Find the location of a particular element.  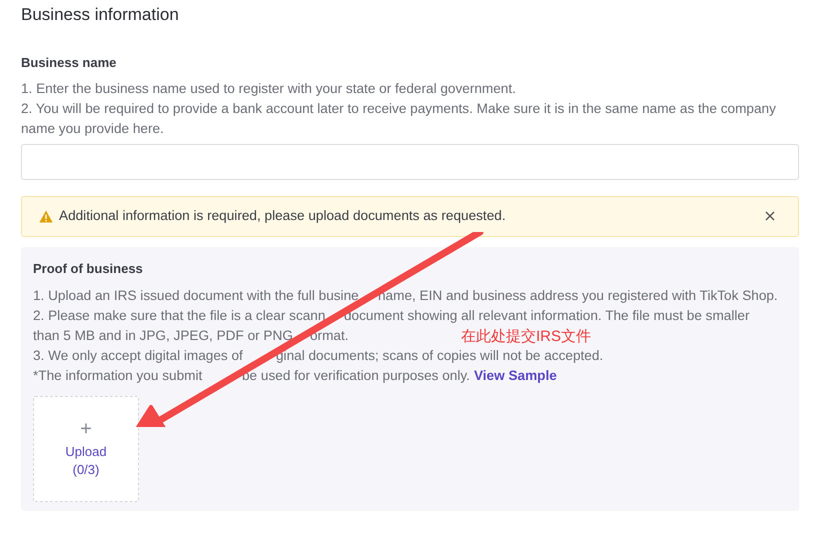

warning-icon is located at coordinates (46, 216).